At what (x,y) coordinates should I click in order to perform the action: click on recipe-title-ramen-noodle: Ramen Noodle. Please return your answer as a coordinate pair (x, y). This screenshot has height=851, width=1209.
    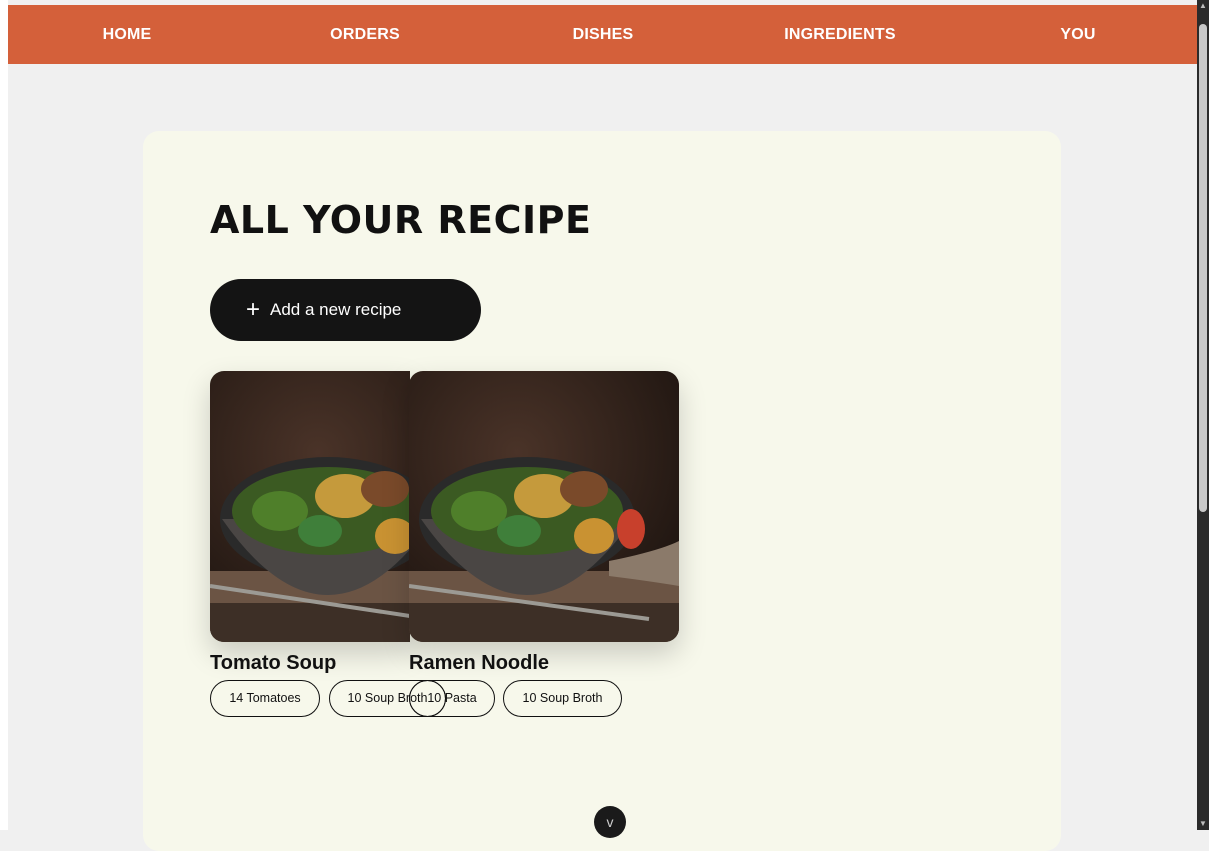
    Looking at the image, I should click on (479, 663).